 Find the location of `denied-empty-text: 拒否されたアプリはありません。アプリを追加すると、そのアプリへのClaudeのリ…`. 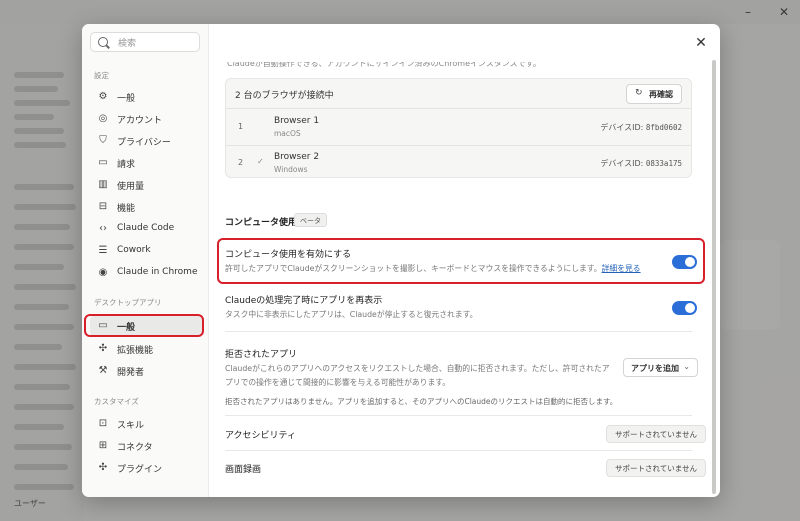

denied-empty-text: 拒否されたアプリはありません。アプリを追加すると、そのアプリへのClaudeのリ… is located at coordinates (421, 401).